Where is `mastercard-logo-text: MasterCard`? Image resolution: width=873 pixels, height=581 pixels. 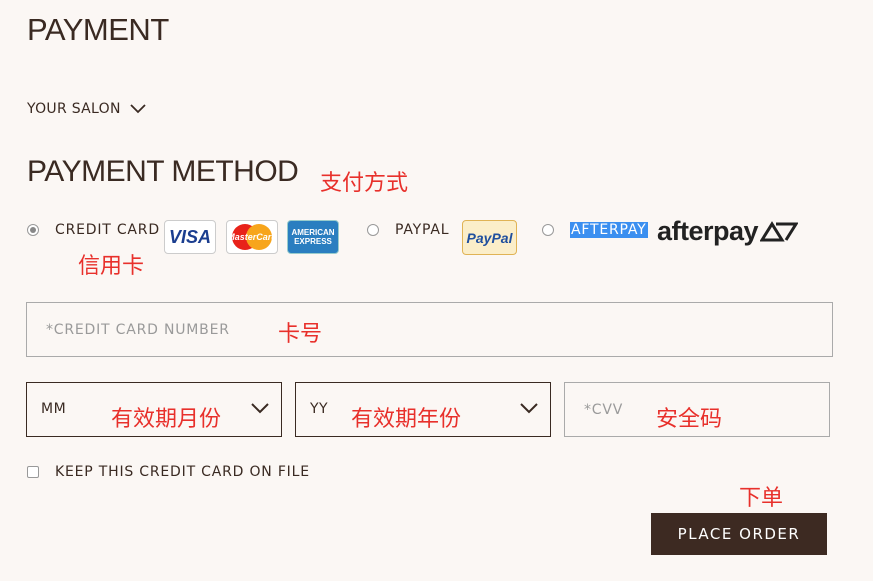 mastercard-logo-text: MasterCard is located at coordinates (252, 237).